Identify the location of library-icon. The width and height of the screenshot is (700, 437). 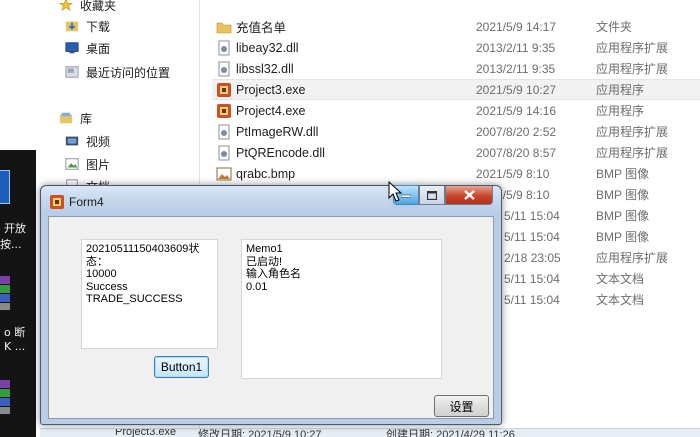
(66, 118).